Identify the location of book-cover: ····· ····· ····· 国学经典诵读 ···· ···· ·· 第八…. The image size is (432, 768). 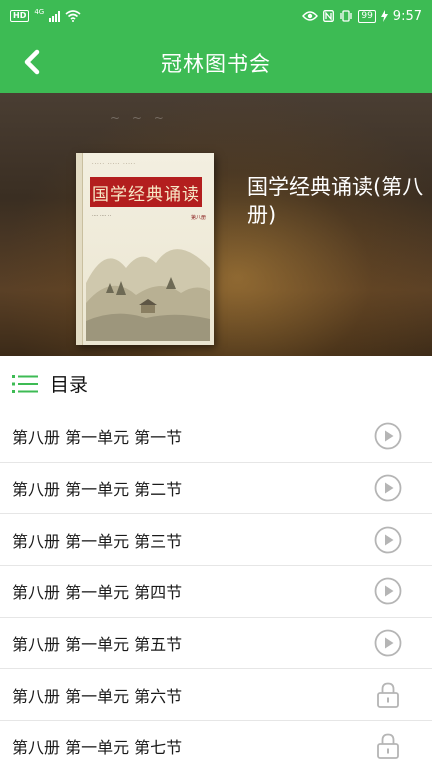
(145, 249).